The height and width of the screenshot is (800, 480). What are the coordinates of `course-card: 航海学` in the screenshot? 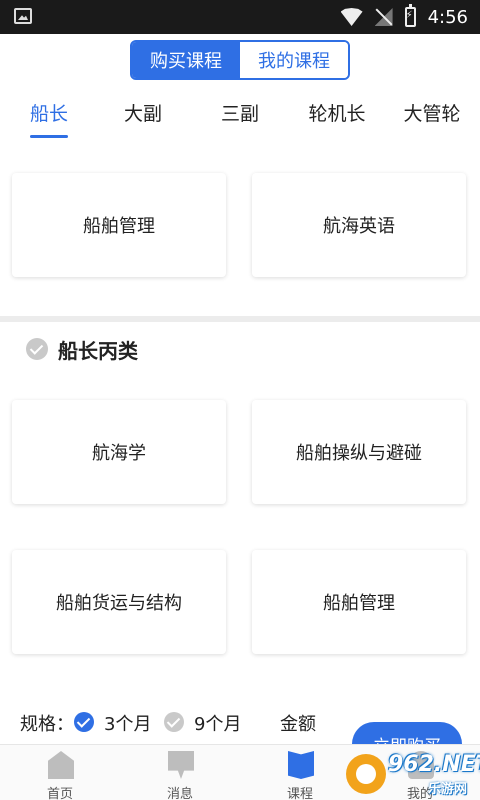 It's located at (119, 452).